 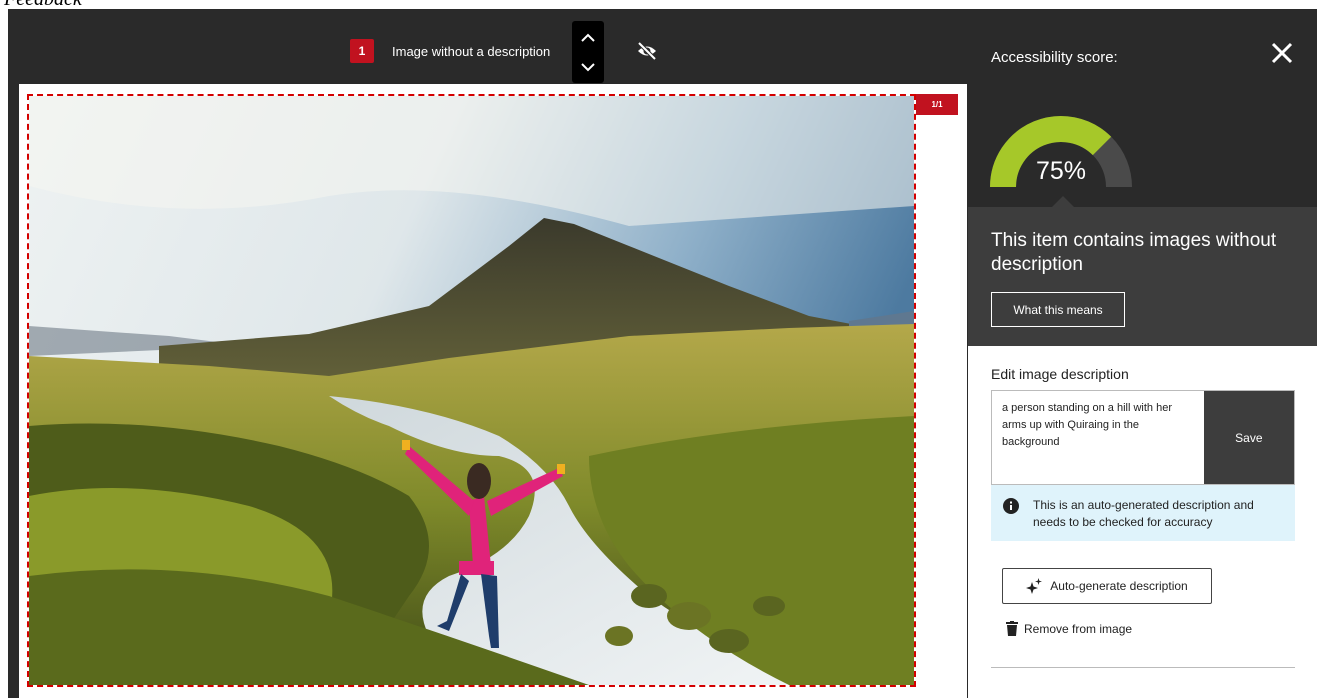 What do you see at coordinates (1143, 667) in the screenshot?
I see `section-divider` at bounding box center [1143, 667].